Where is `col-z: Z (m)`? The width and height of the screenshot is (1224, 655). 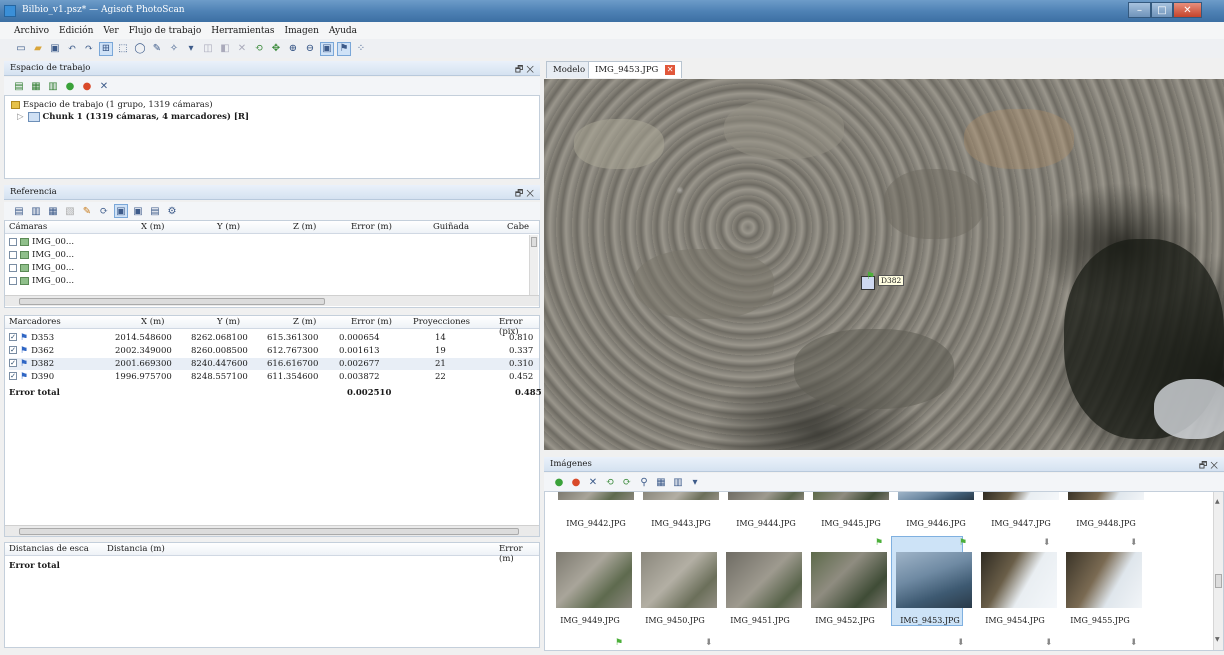 col-z: Z (m) is located at coordinates (304, 227).